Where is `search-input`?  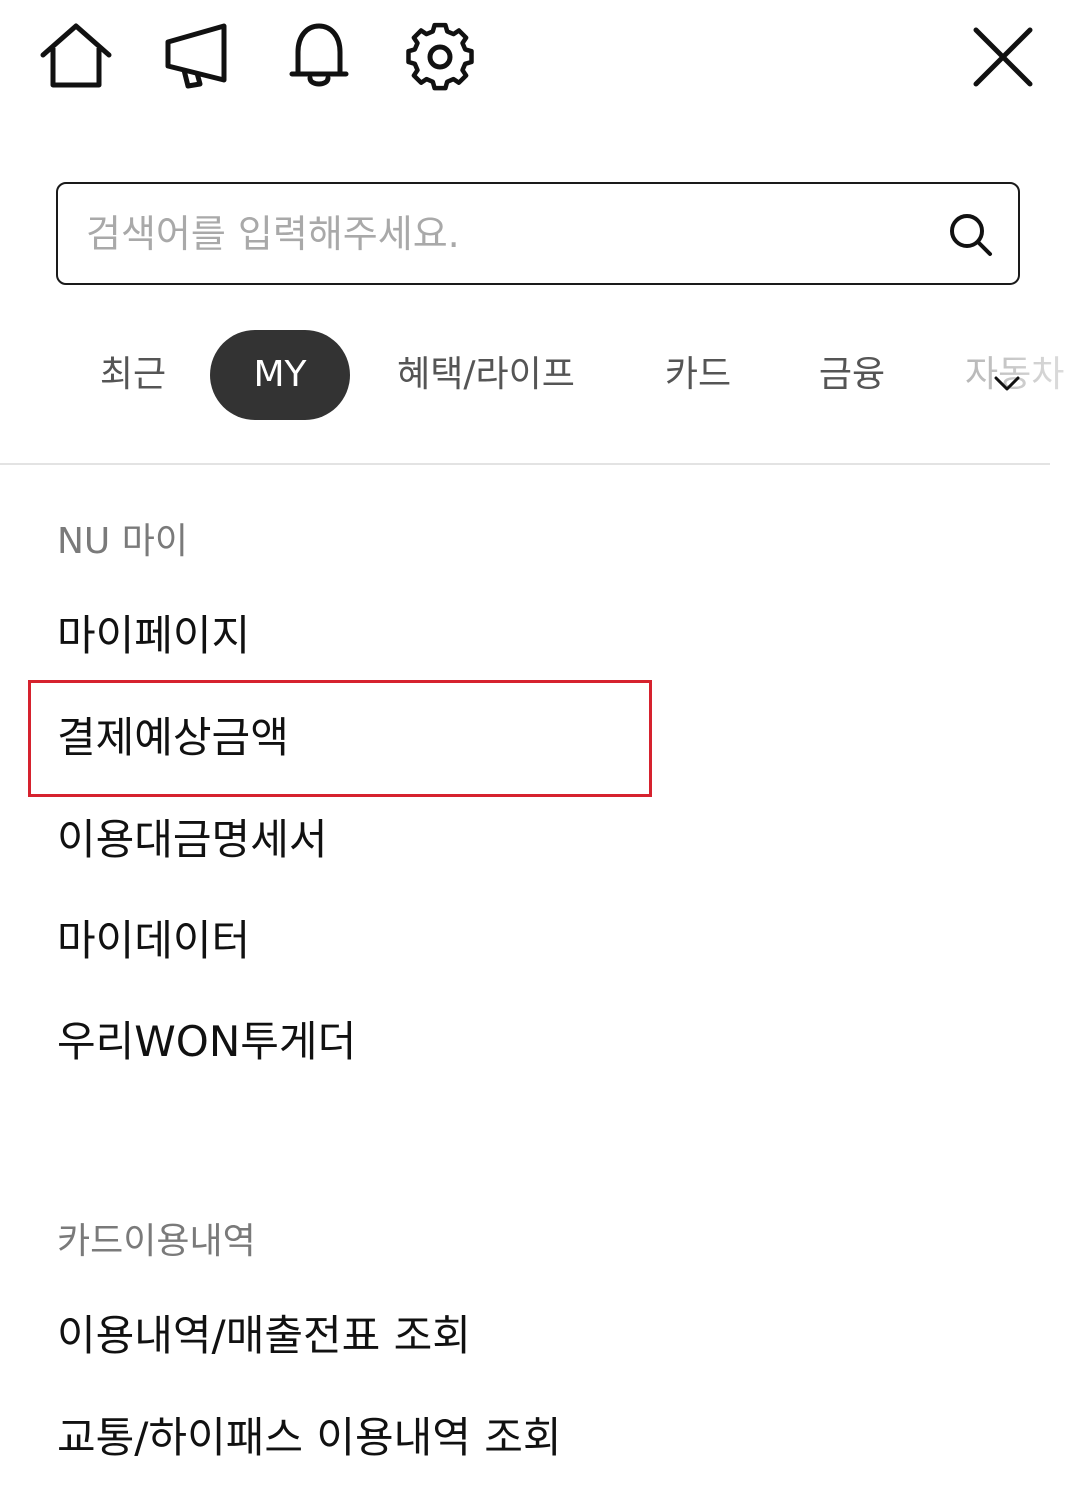 search-input is located at coordinates (506, 233).